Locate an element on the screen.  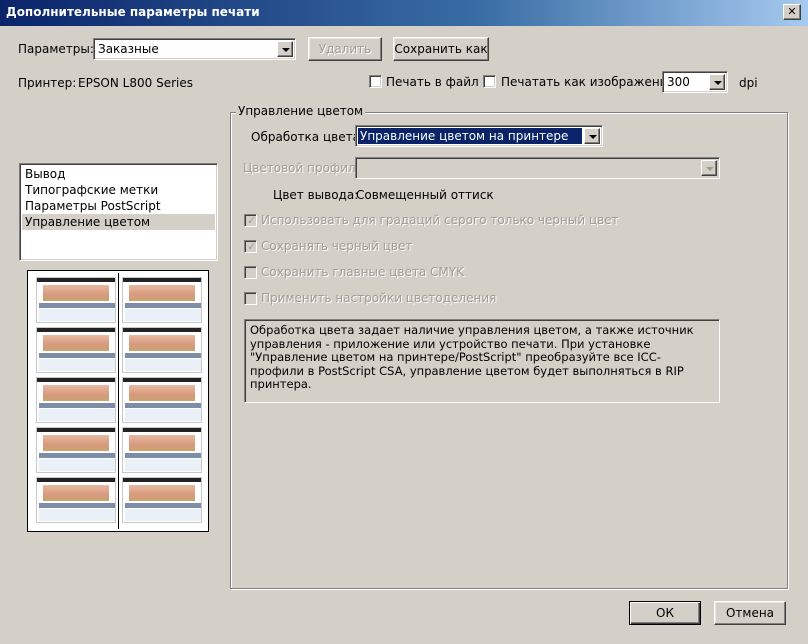
preserve-cmyk-checkbox is located at coordinates (250, 272).